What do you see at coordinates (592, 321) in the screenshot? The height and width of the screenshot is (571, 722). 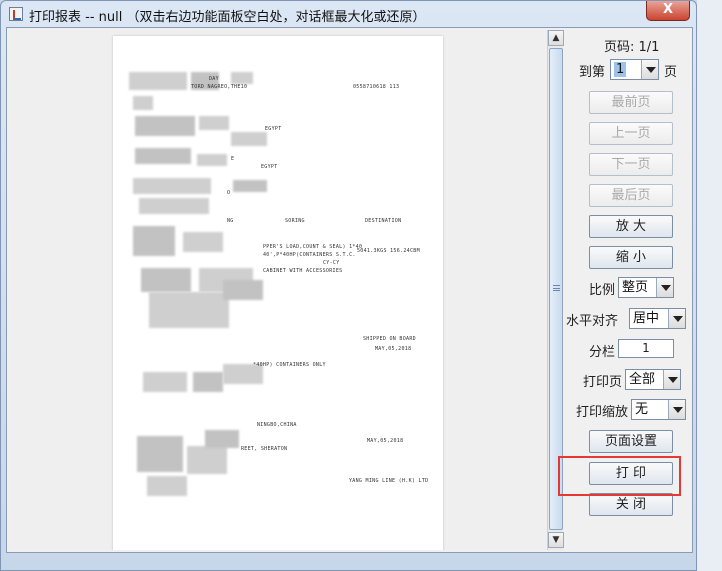 I see `halign-label: 水平对齐` at bounding box center [592, 321].